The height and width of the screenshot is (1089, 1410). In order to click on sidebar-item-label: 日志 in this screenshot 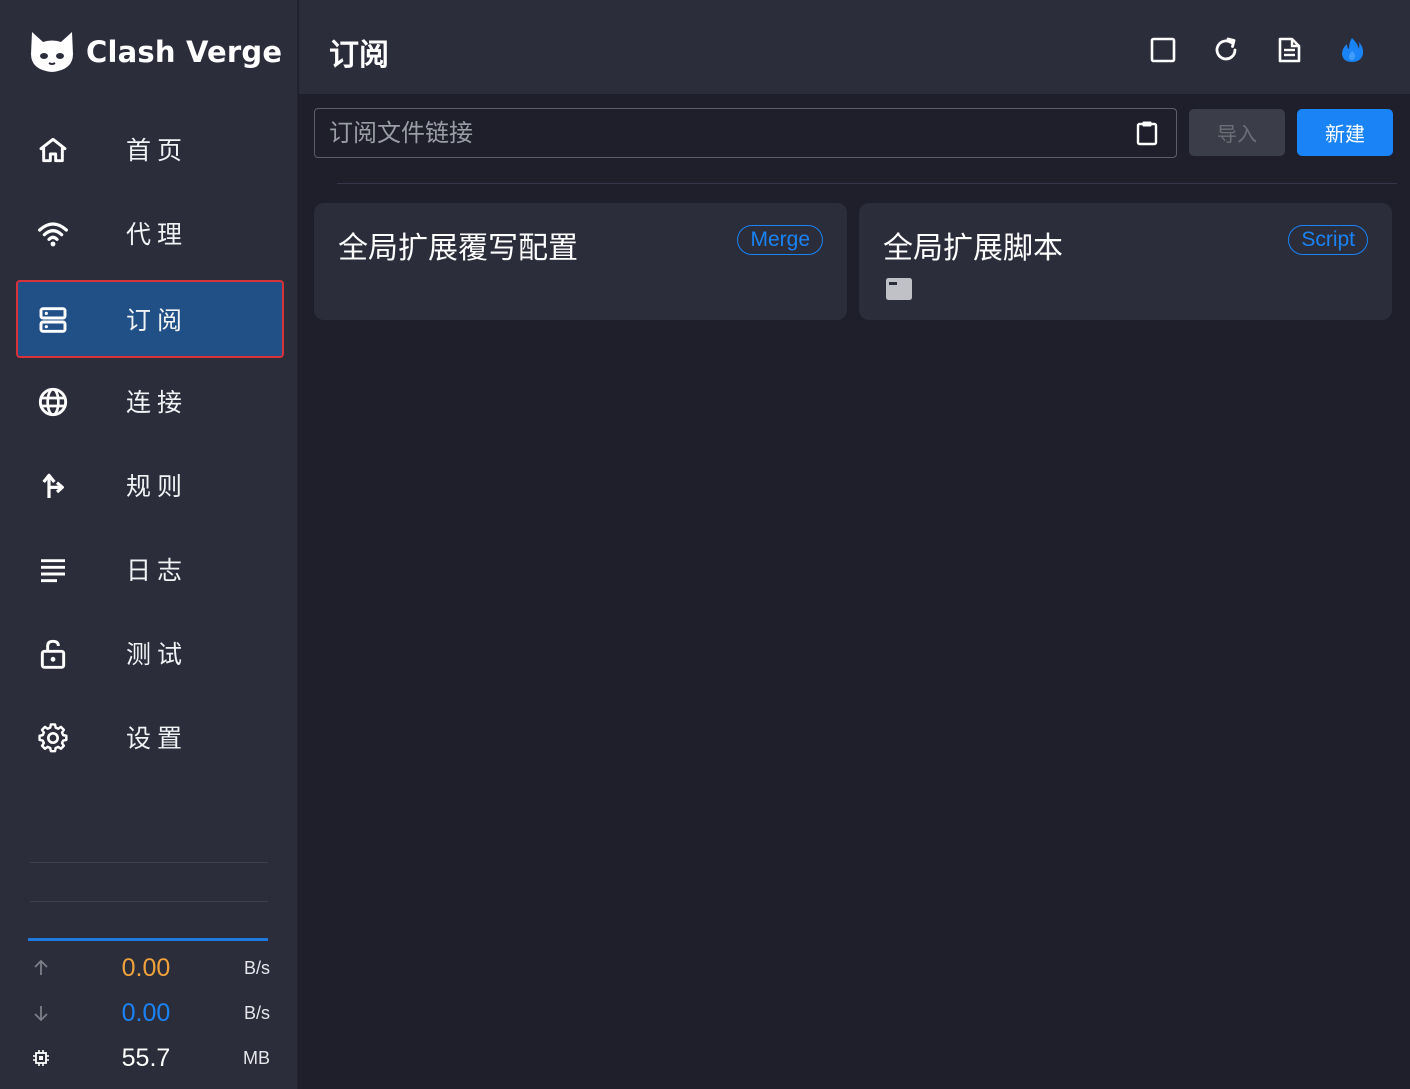, I will do `click(157, 570)`.